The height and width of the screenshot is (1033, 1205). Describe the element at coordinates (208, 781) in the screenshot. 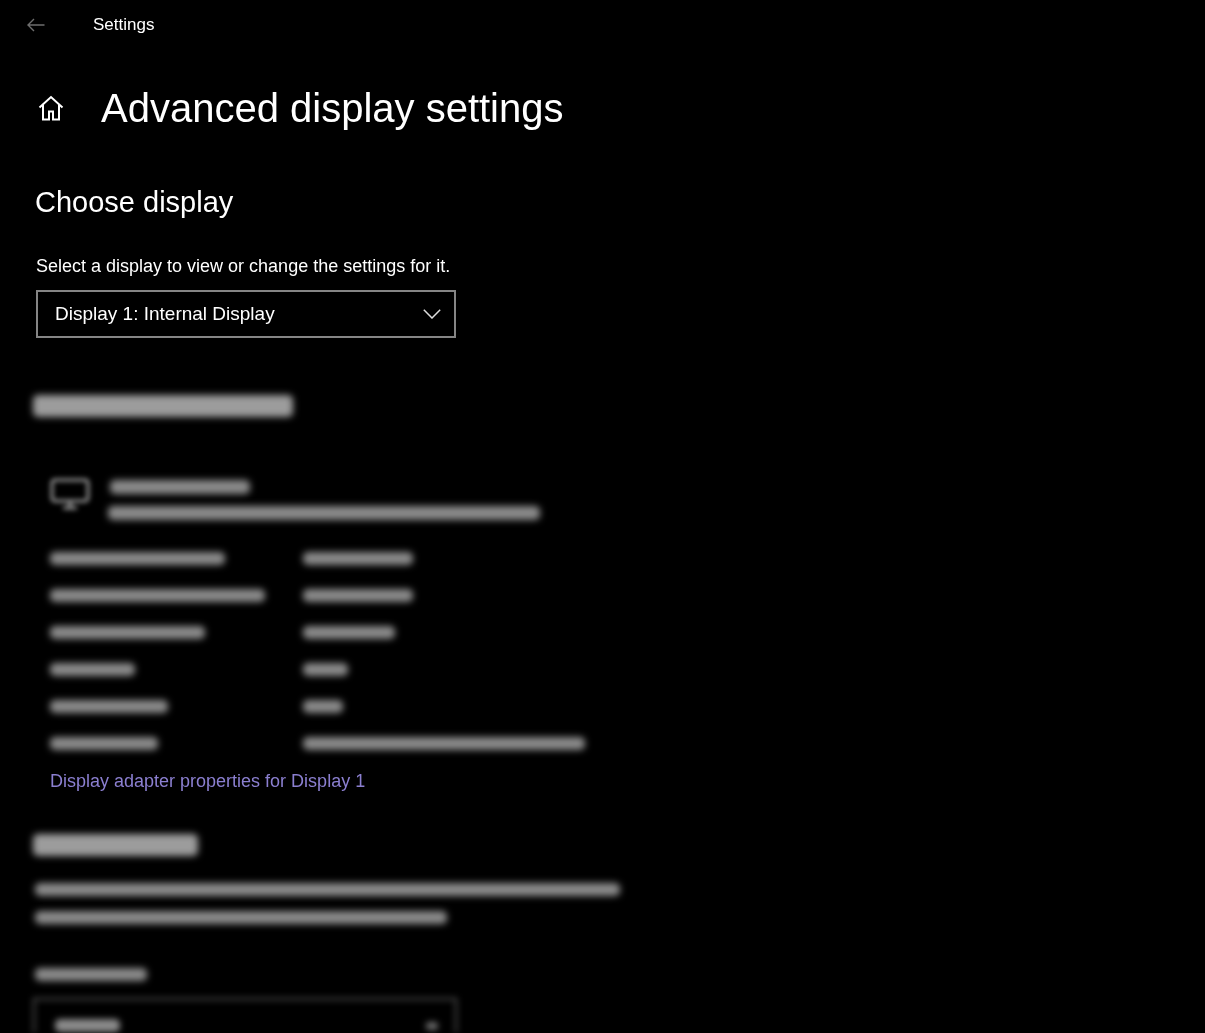

I see `adapter-properties-link: Display adapter properties for Display 1` at that location.